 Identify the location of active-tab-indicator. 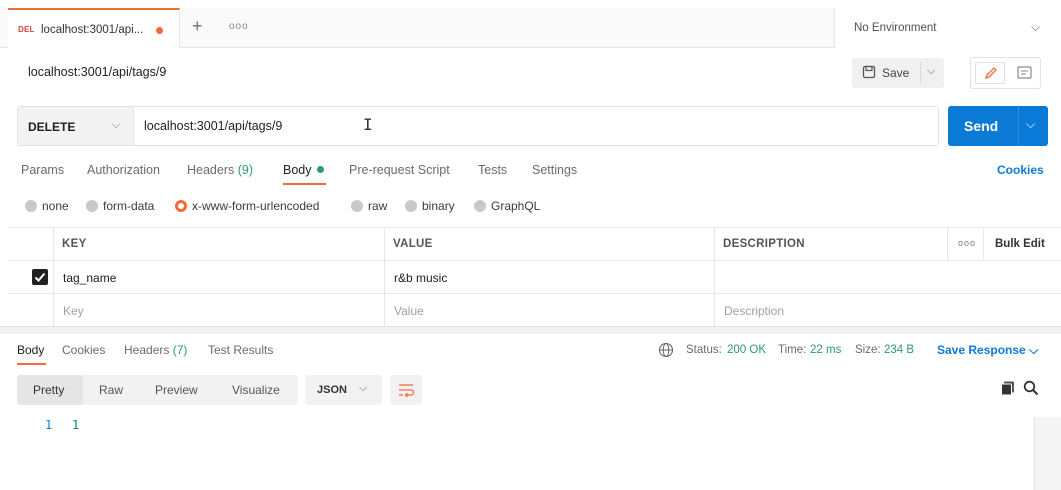
(304, 184).